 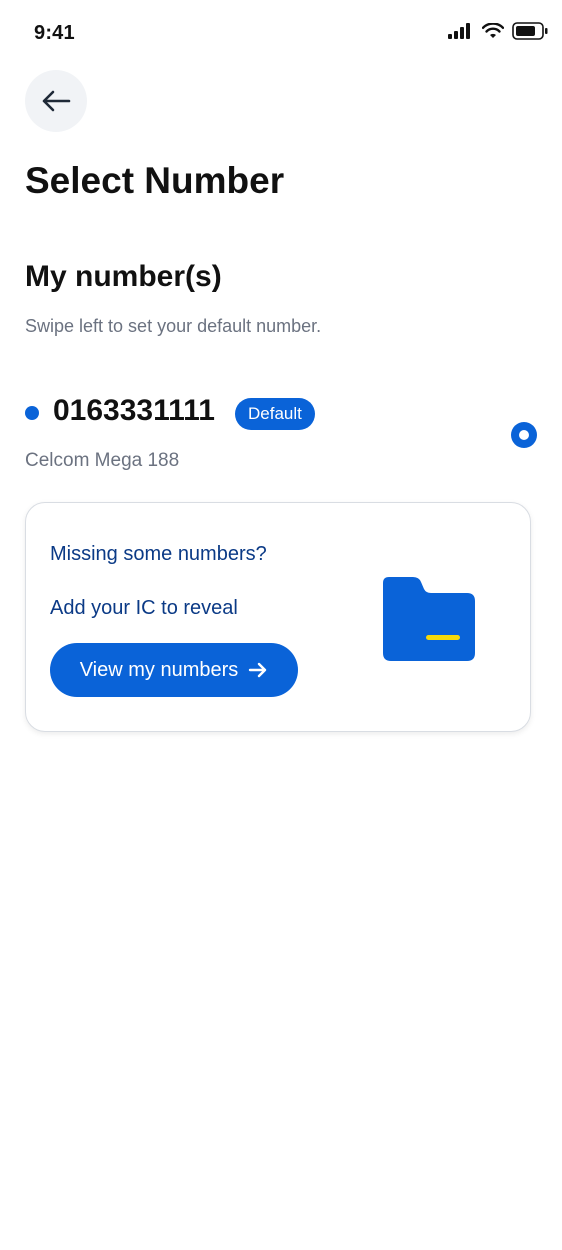 I want to click on battery-icon, so click(x=530, y=31).